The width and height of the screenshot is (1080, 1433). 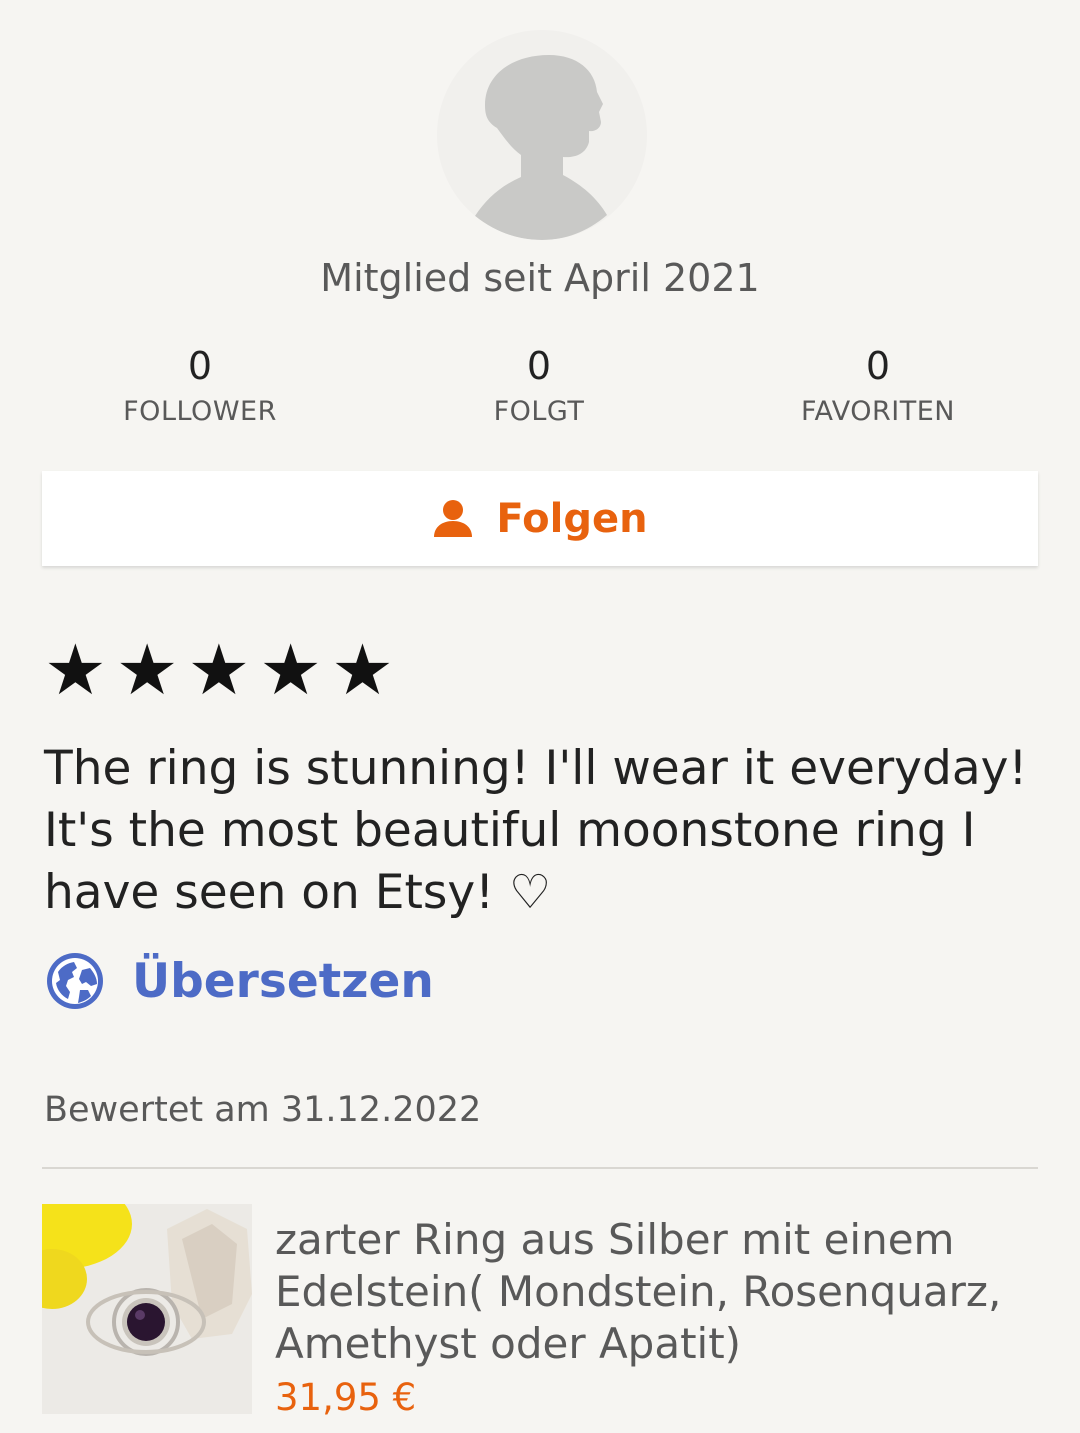 What do you see at coordinates (540, 278) in the screenshot?
I see `member-since: Mitglied seit April 2021` at bounding box center [540, 278].